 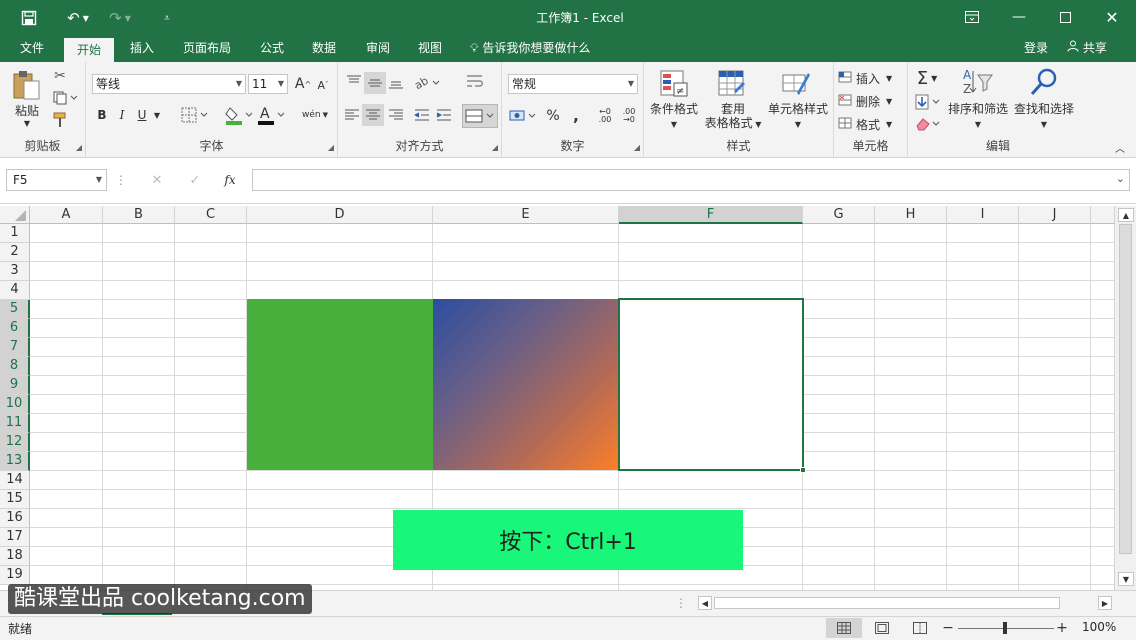 What do you see at coordinates (705, 603) in the screenshot?
I see `scroll-left-icon: ◀` at bounding box center [705, 603].